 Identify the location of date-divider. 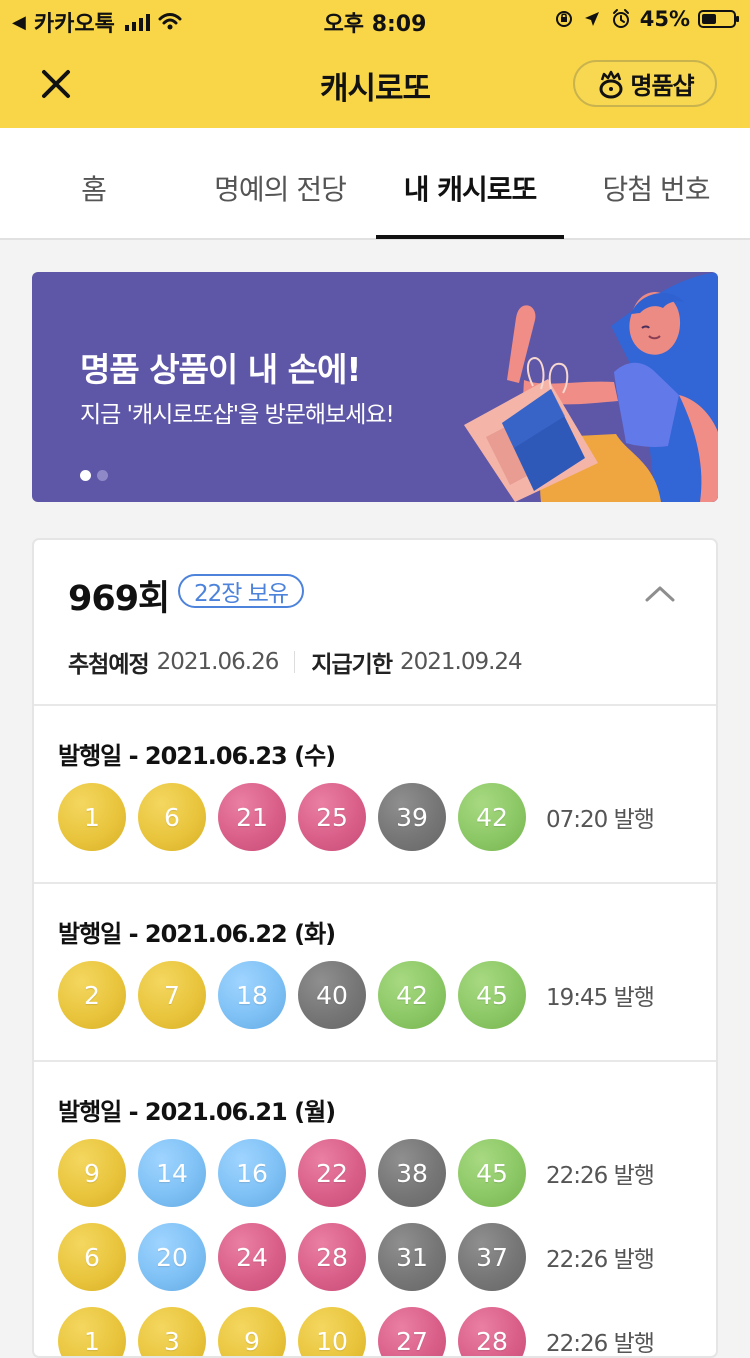
(295, 662).